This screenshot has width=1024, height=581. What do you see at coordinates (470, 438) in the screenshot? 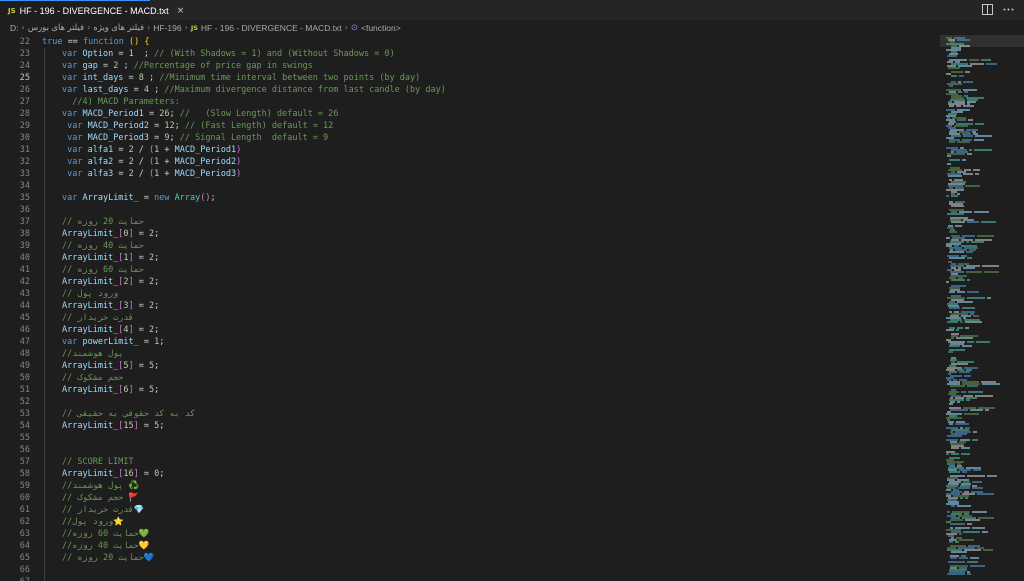
I see `code-line: 55` at bounding box center [470, 438].